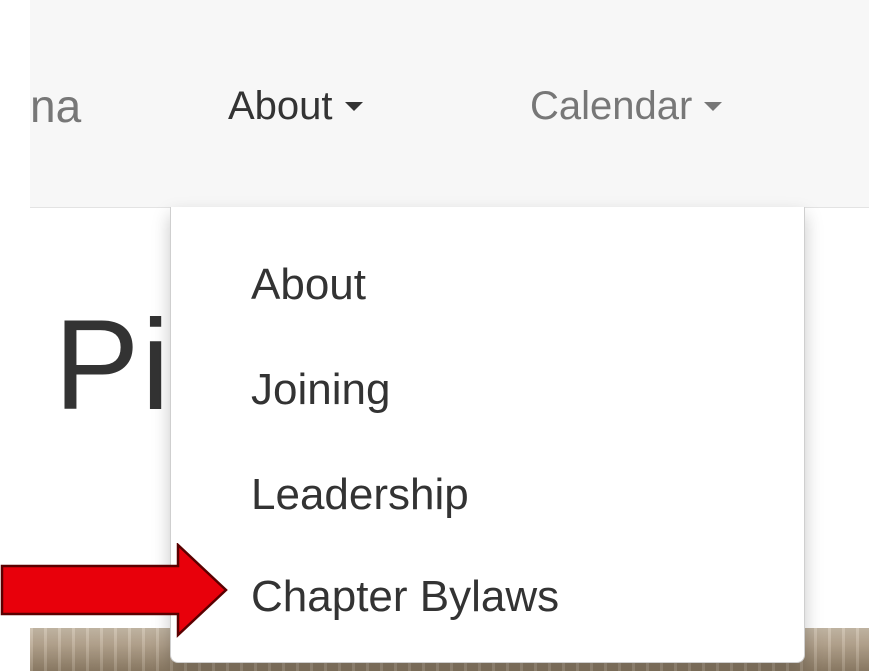 This screenshot has width=869, height=671. Describe the element at coordinates (405, 597) in the screenshot. I see `dropdown-item-chapter-bylaws: Chapter Bylaws` at that location.